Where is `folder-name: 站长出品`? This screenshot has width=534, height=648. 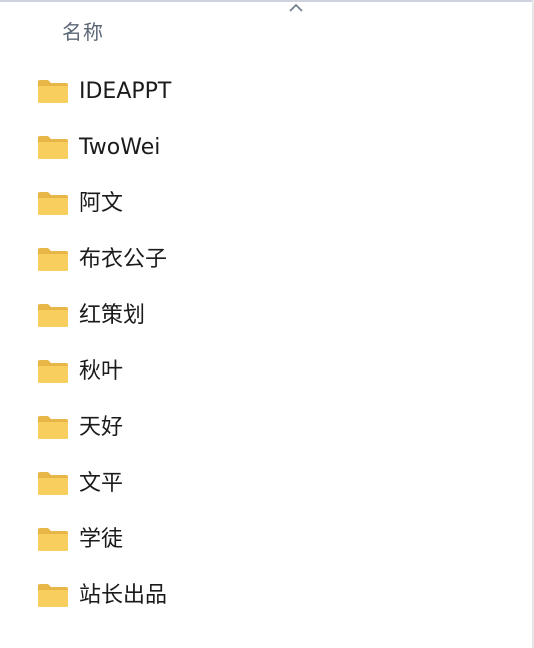
folder-name: 站长出品 is located at coordinates (123, 595).